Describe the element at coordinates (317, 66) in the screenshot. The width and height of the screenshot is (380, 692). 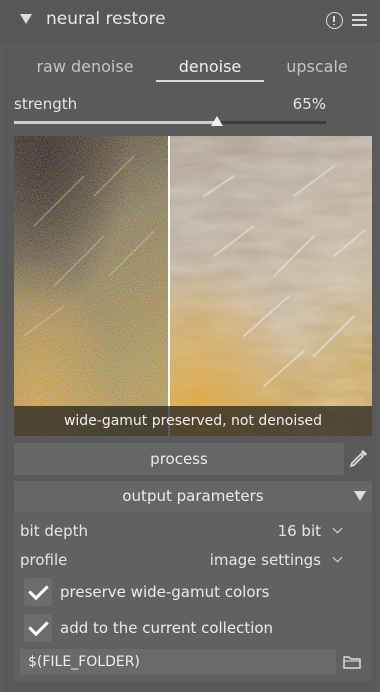
I see `tab-upscale: upscale` at that location.